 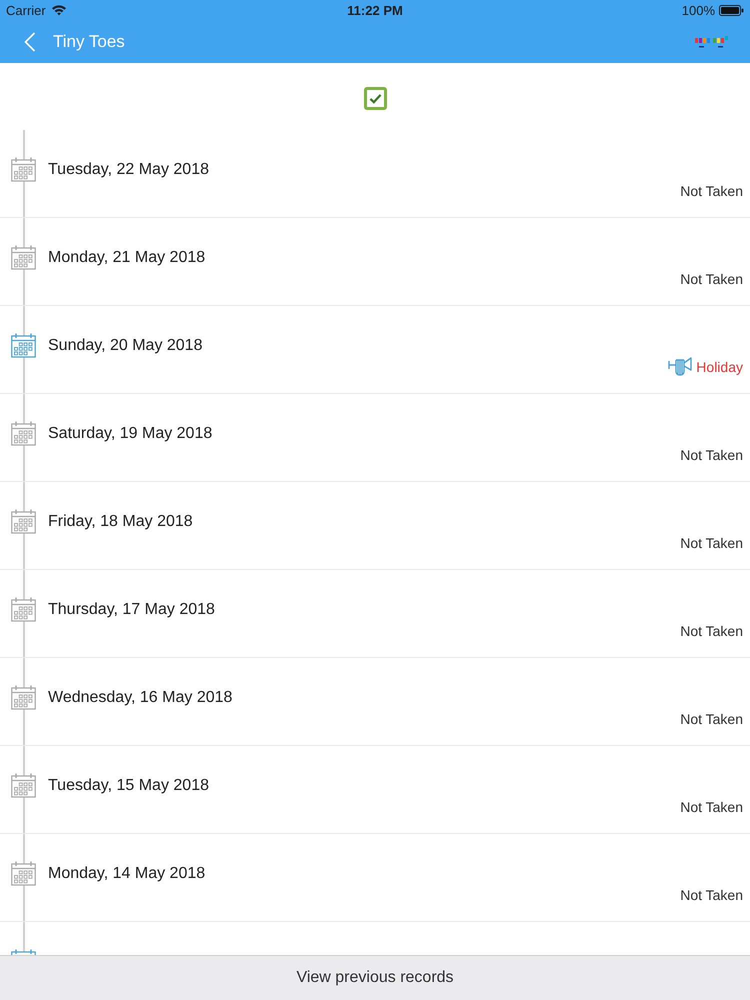 What do you see at coordinates (719, 367) in the screenshot?
I see `record-status: Holiday` at bounding box center [719, 367].